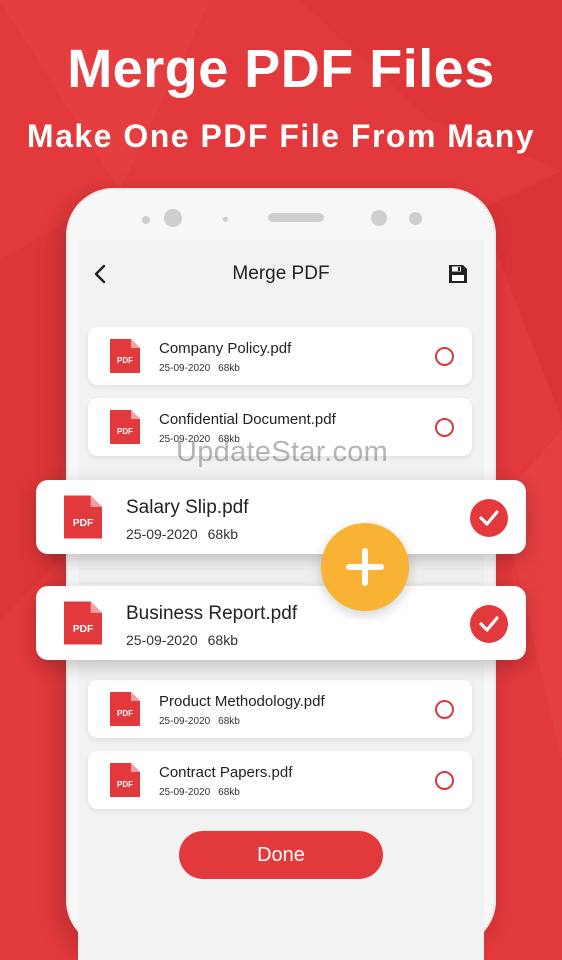  I want to click on page-title: Merge PDF, so click(281, 273).